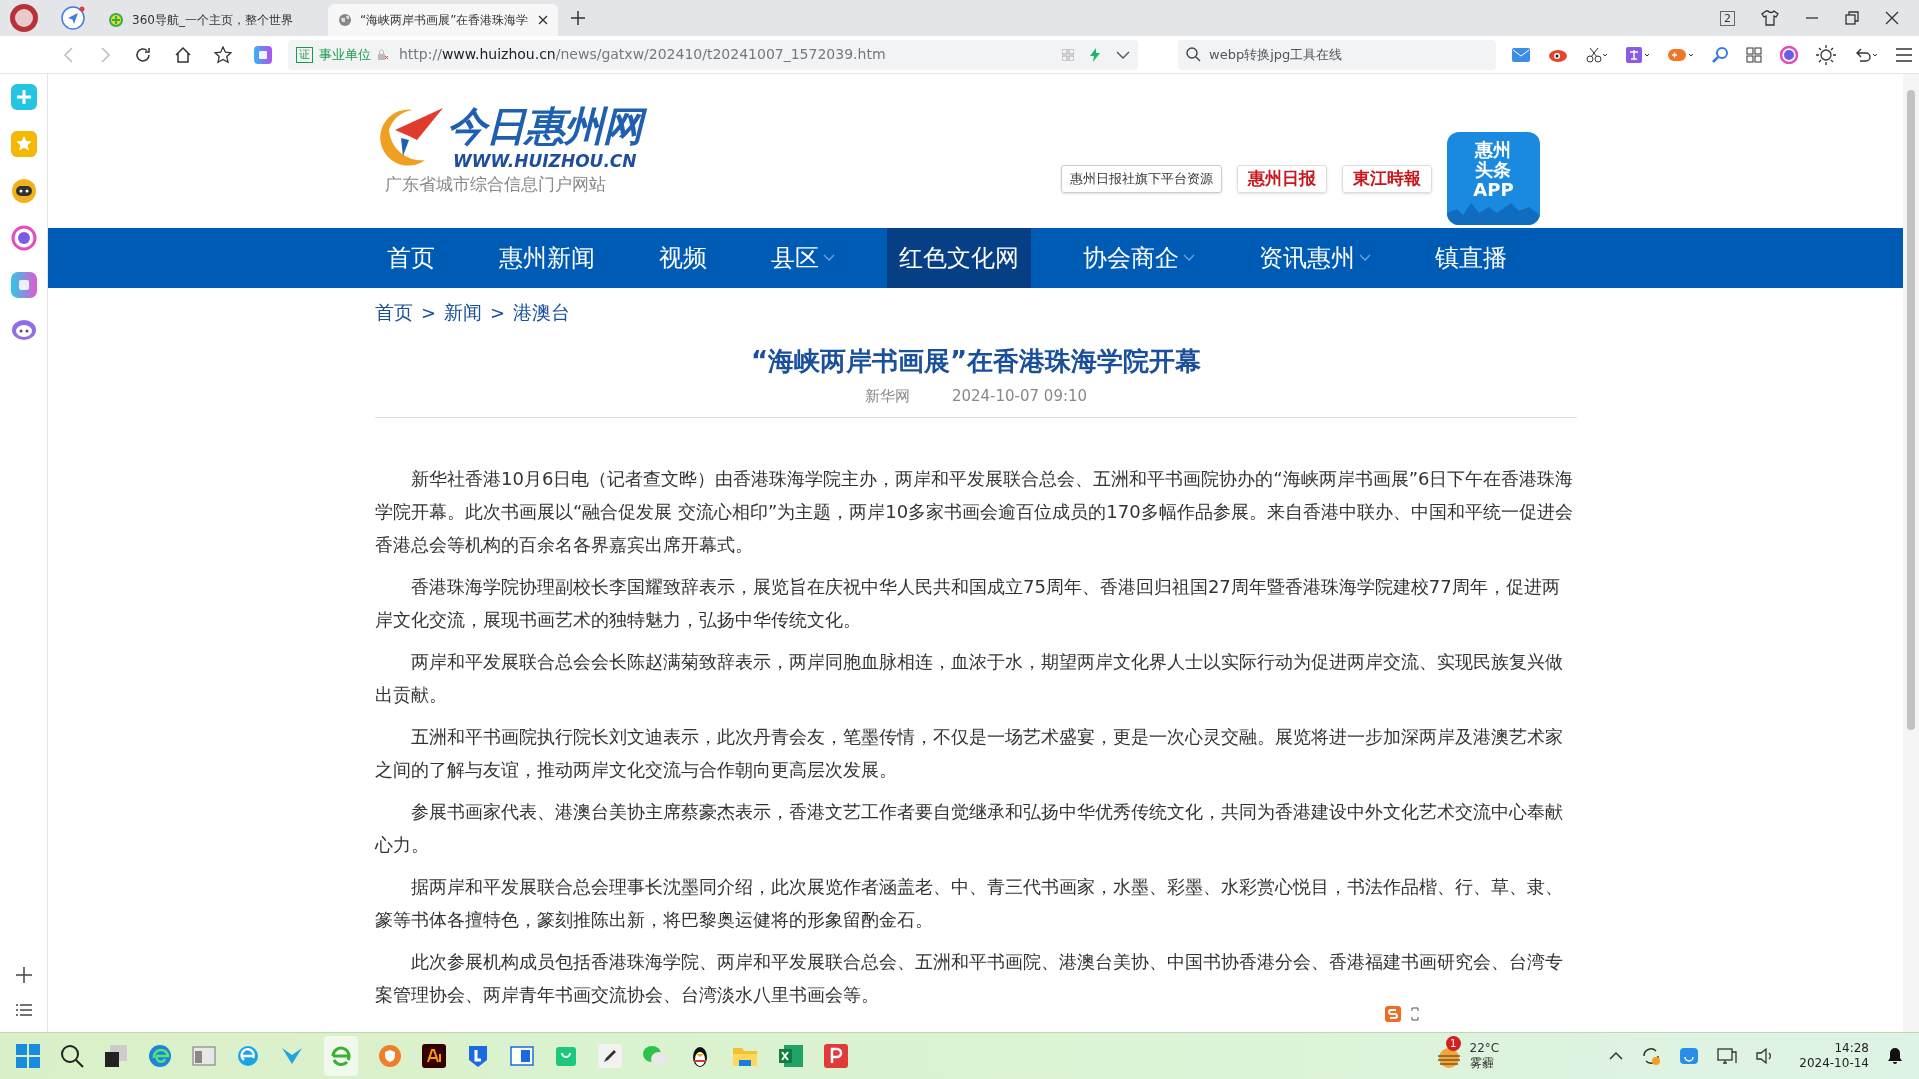 The width and height of the screenshot is (1919, 1079). What do you see at coordinates (1681, 54) in the screenshot?
I see `gamepad-icon` at bounding box center [1681, 54].